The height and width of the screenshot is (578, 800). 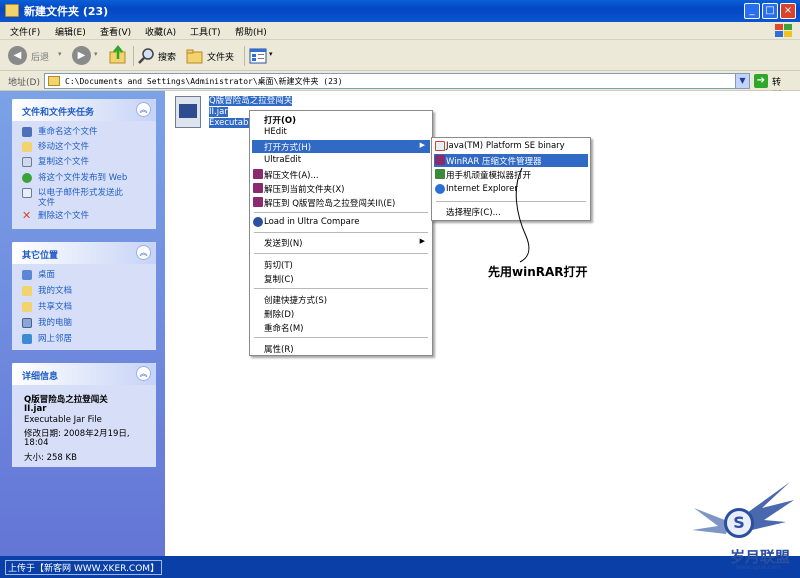 I want to click on go-arrow-icon: ➔, so click(x=761, y=81).